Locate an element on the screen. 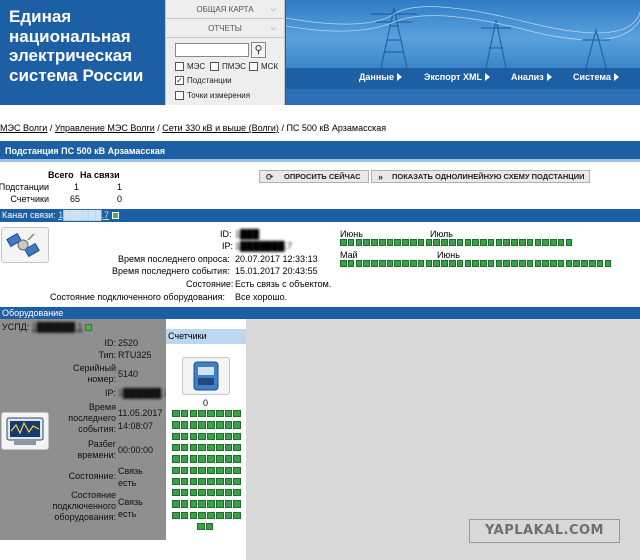 The image size is (640, 560). menu-reports: ОТЧЕТЫ ⌵ is located at coordinates (225, 28).